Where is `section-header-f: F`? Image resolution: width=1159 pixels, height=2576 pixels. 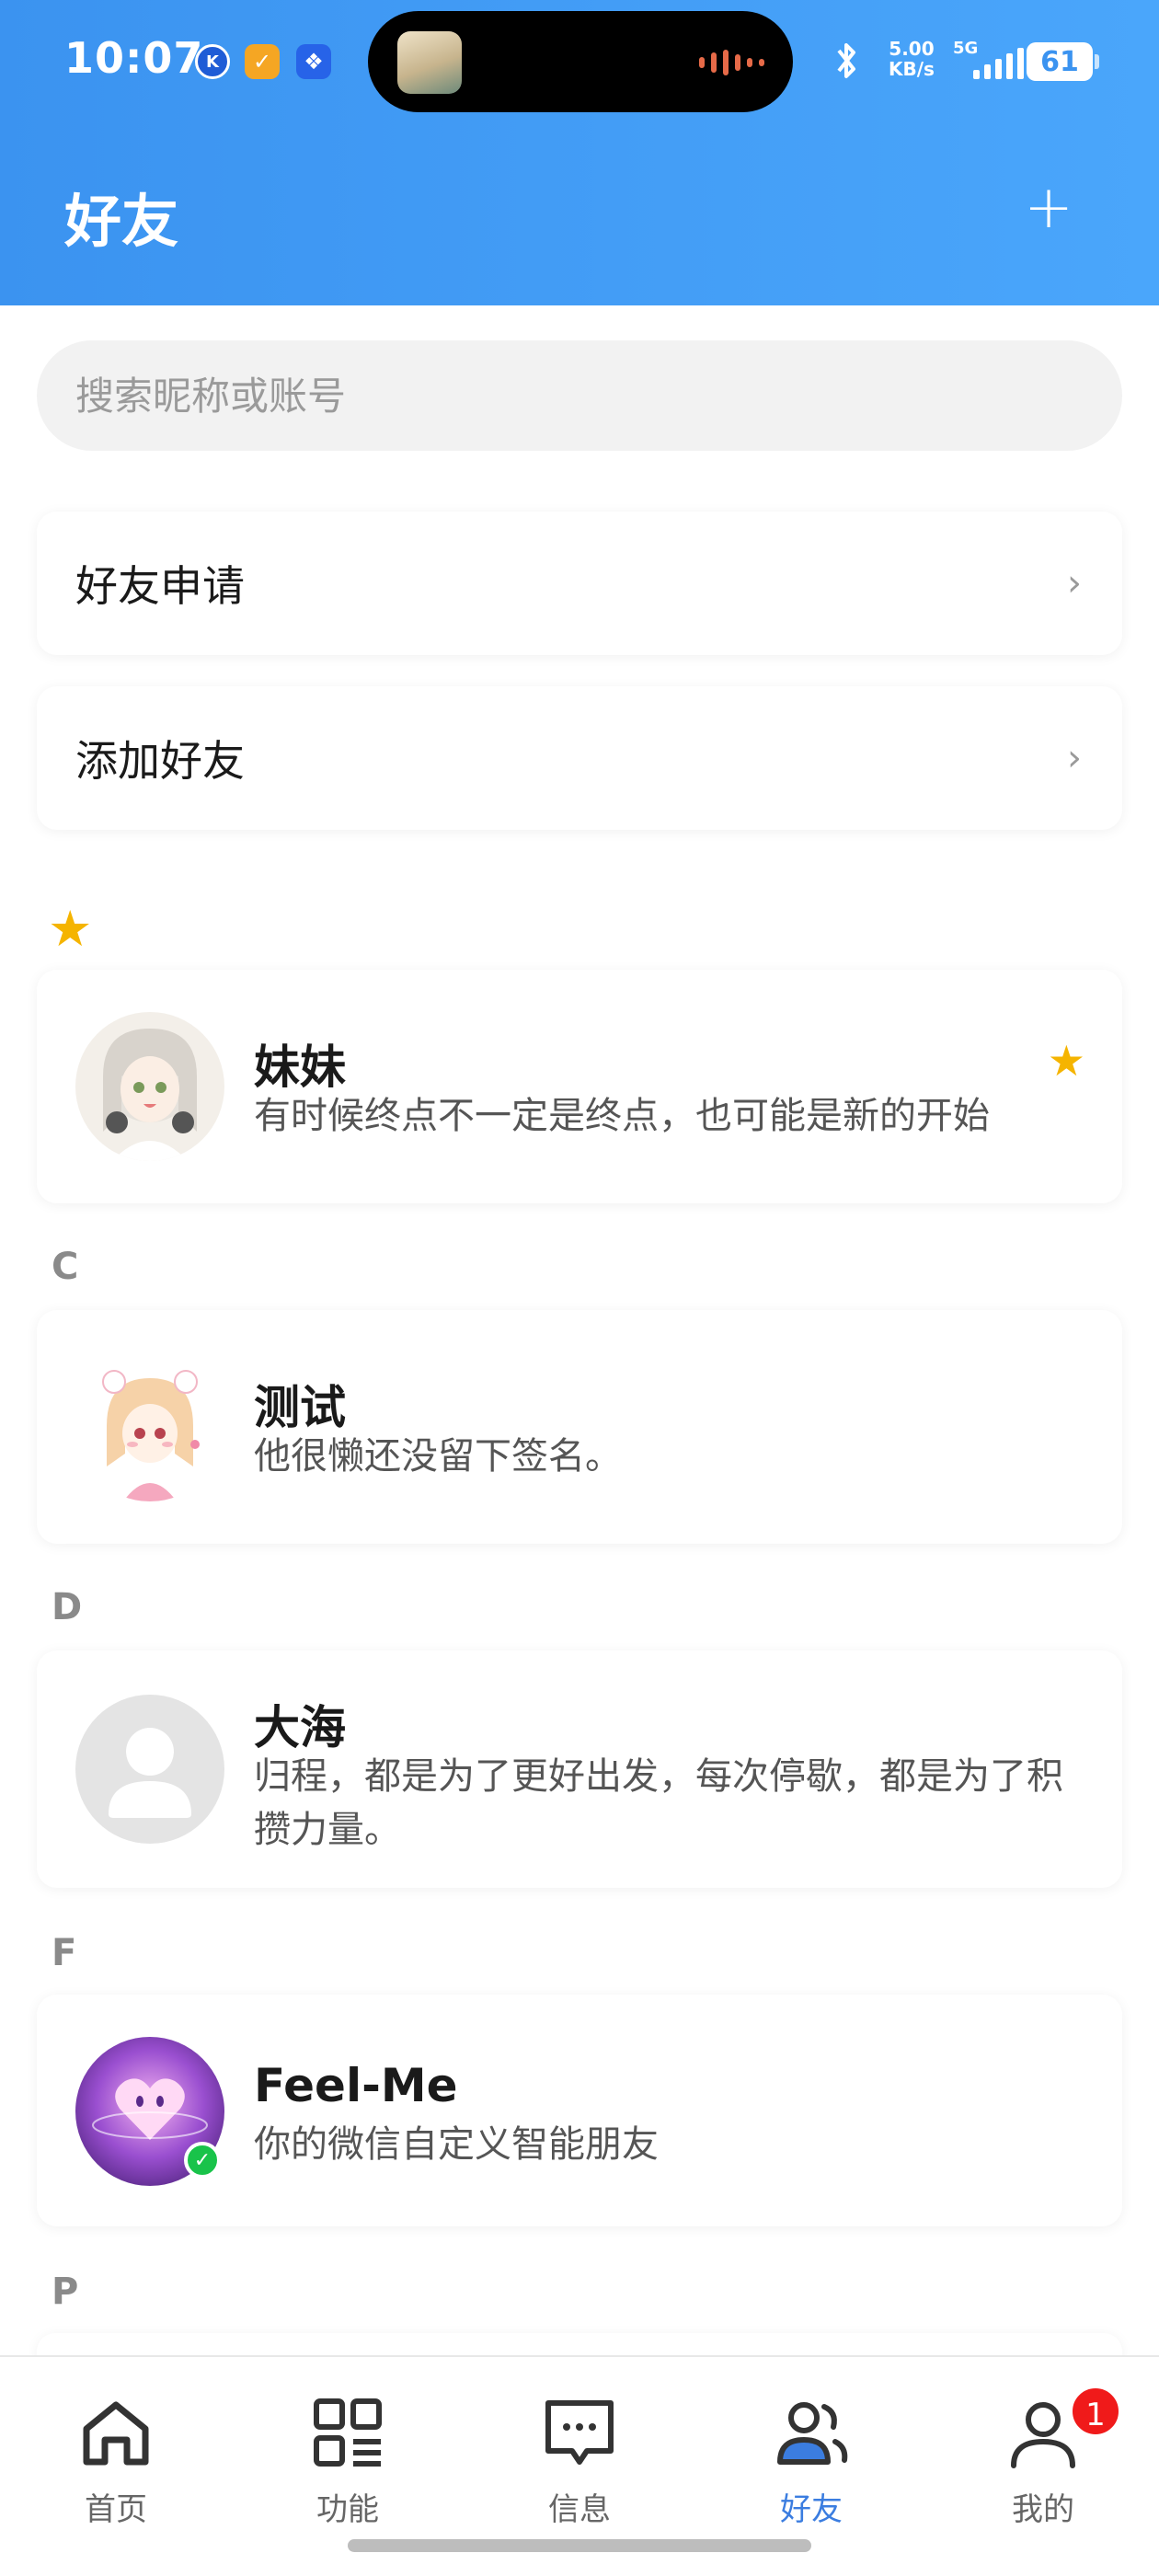
section-header-f: F is located at coordinates (64, 1953).